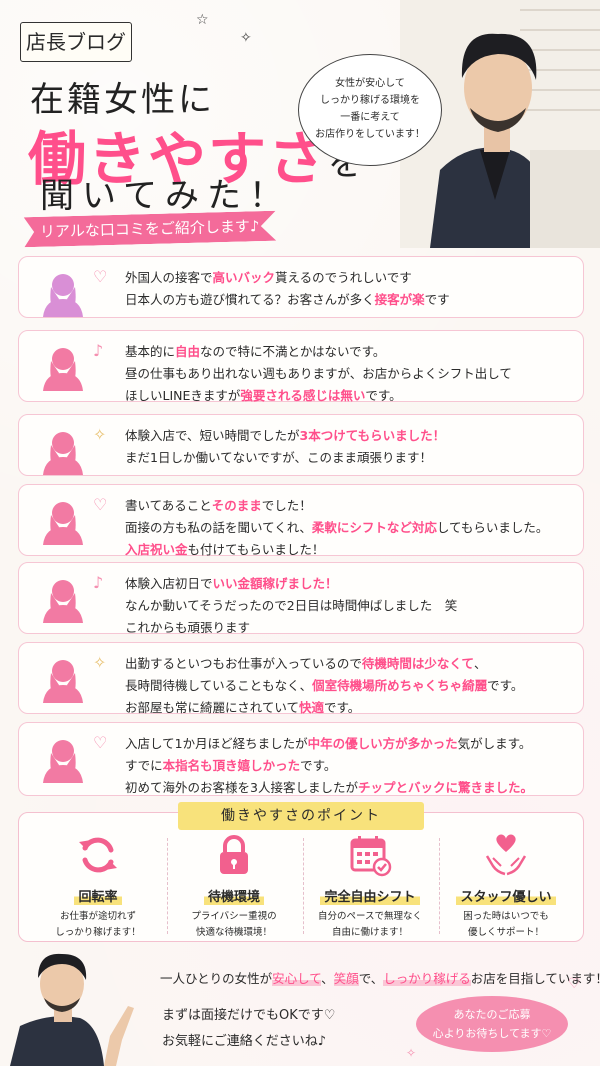 The width and height of the screenshot is (600, 1066). What do you see at coordinates (346, 978) in the screenshot?
I see `footer-highlight: 笑顔` at bounding box center [346, 978].